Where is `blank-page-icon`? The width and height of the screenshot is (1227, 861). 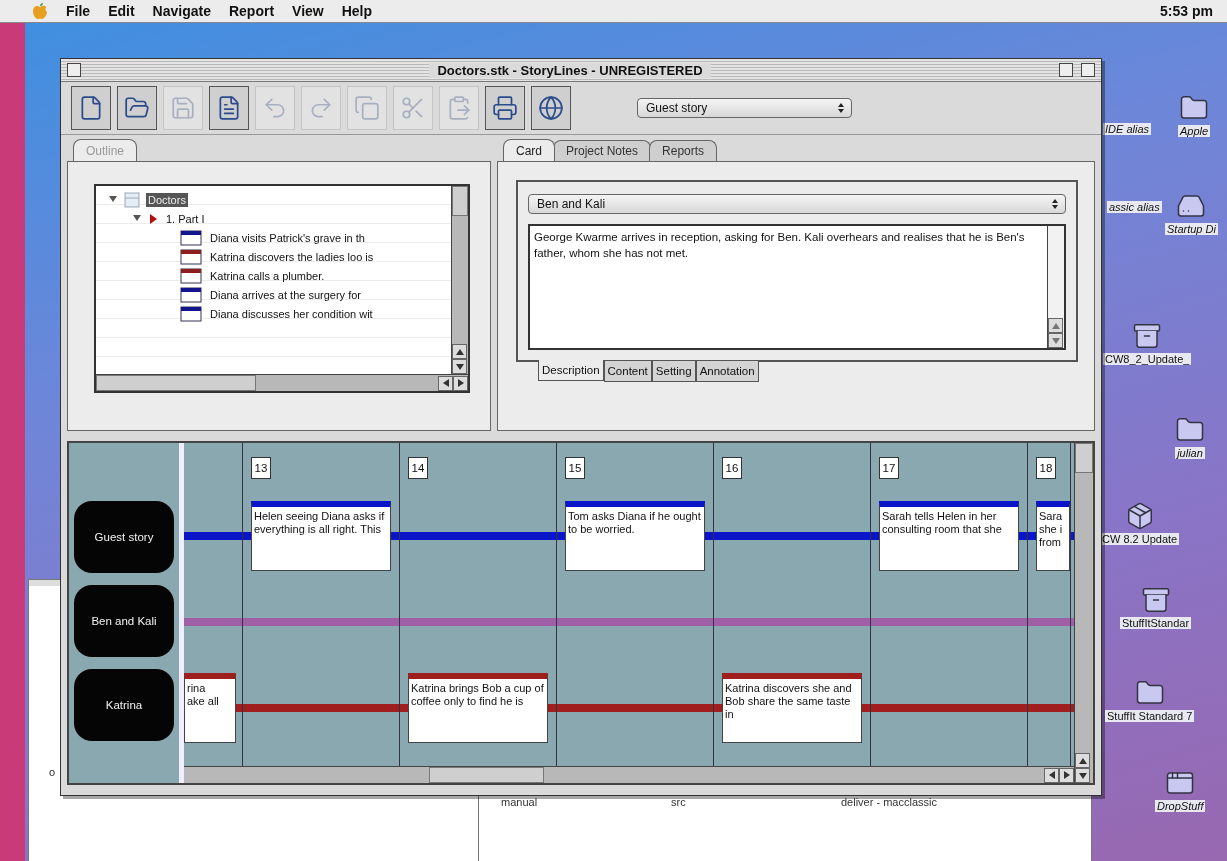
blank-page-icon is located at coordinates (91, 108).